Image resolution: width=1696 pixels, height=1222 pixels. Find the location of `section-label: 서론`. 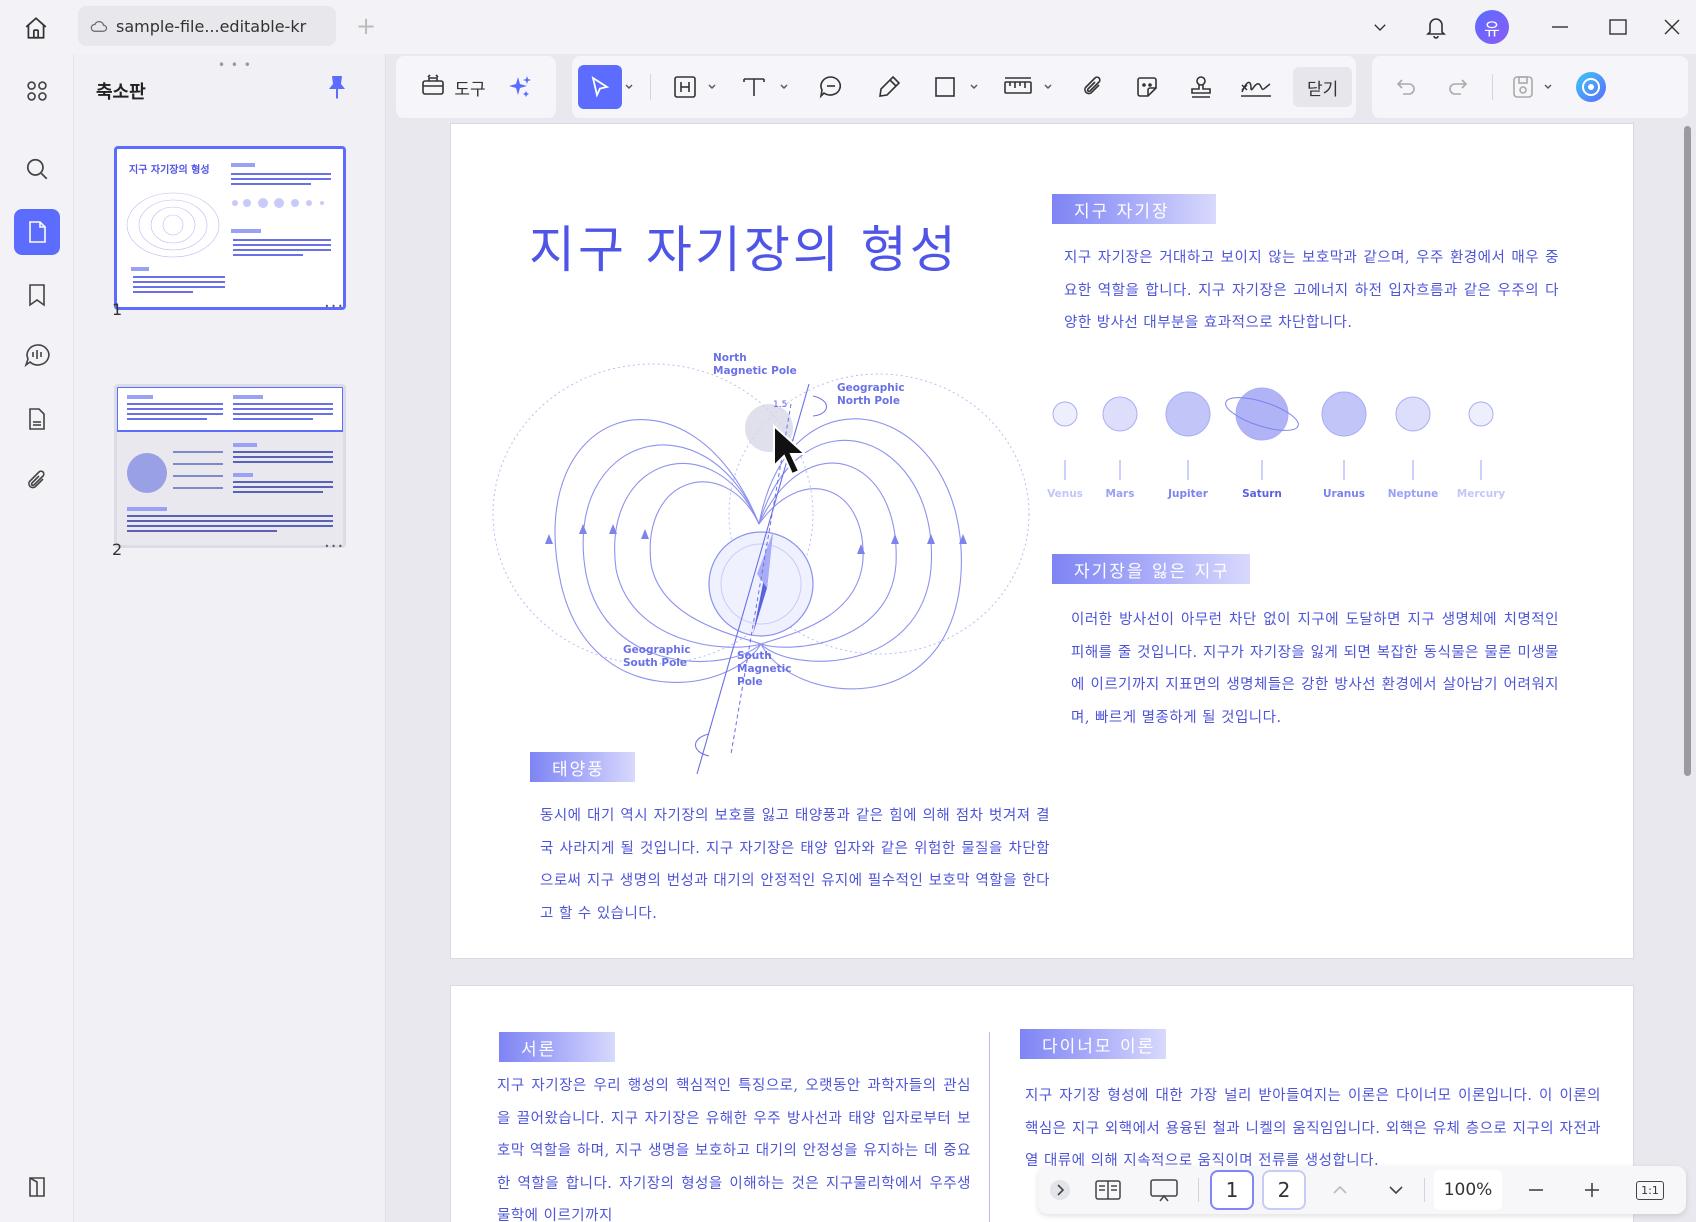

section-label: 서론 is located at coordinates (557, 1047).